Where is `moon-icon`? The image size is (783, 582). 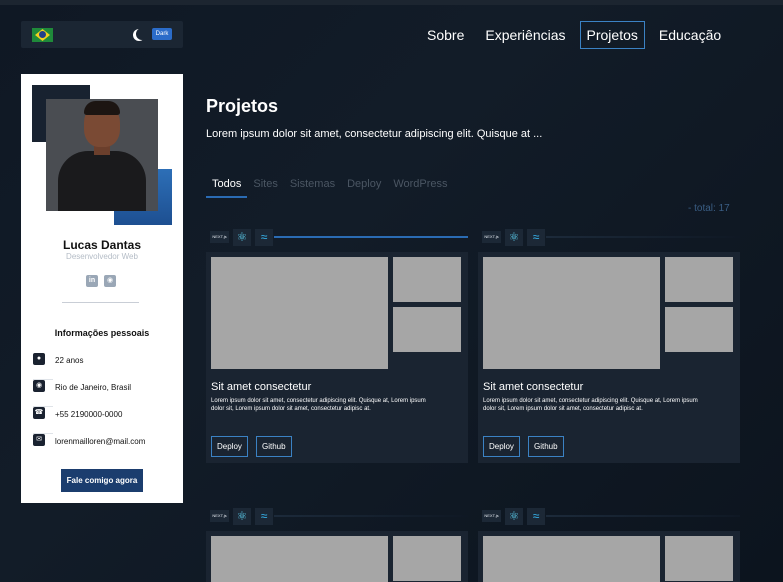 moon-icon is located at coordinates (142, 34).